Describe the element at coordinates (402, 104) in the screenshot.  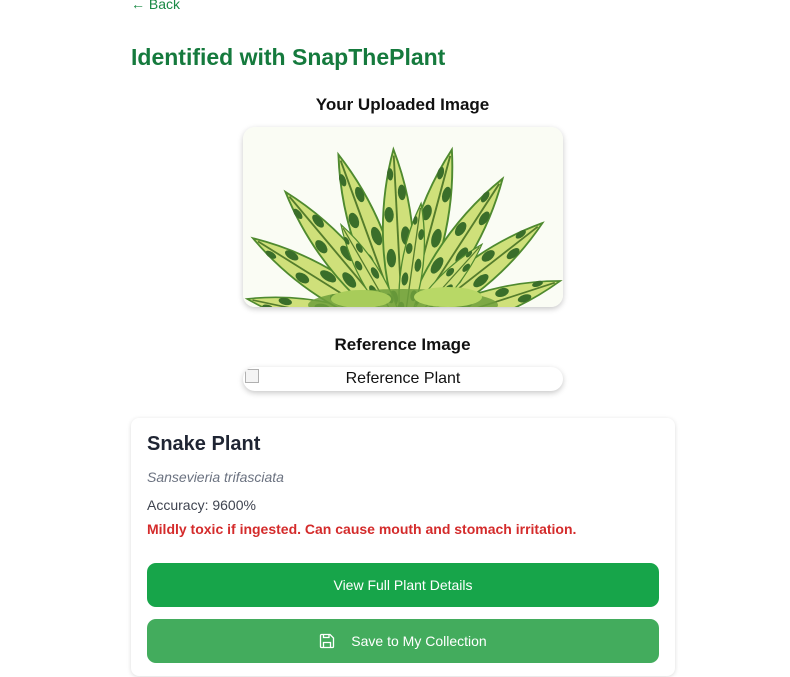
I see `uploaded-image-heading: Your Uploaded Image` at that location.